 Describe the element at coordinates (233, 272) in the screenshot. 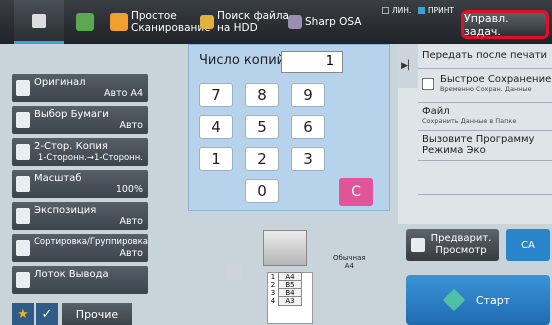

I see `manual-feed-icon` at that location.